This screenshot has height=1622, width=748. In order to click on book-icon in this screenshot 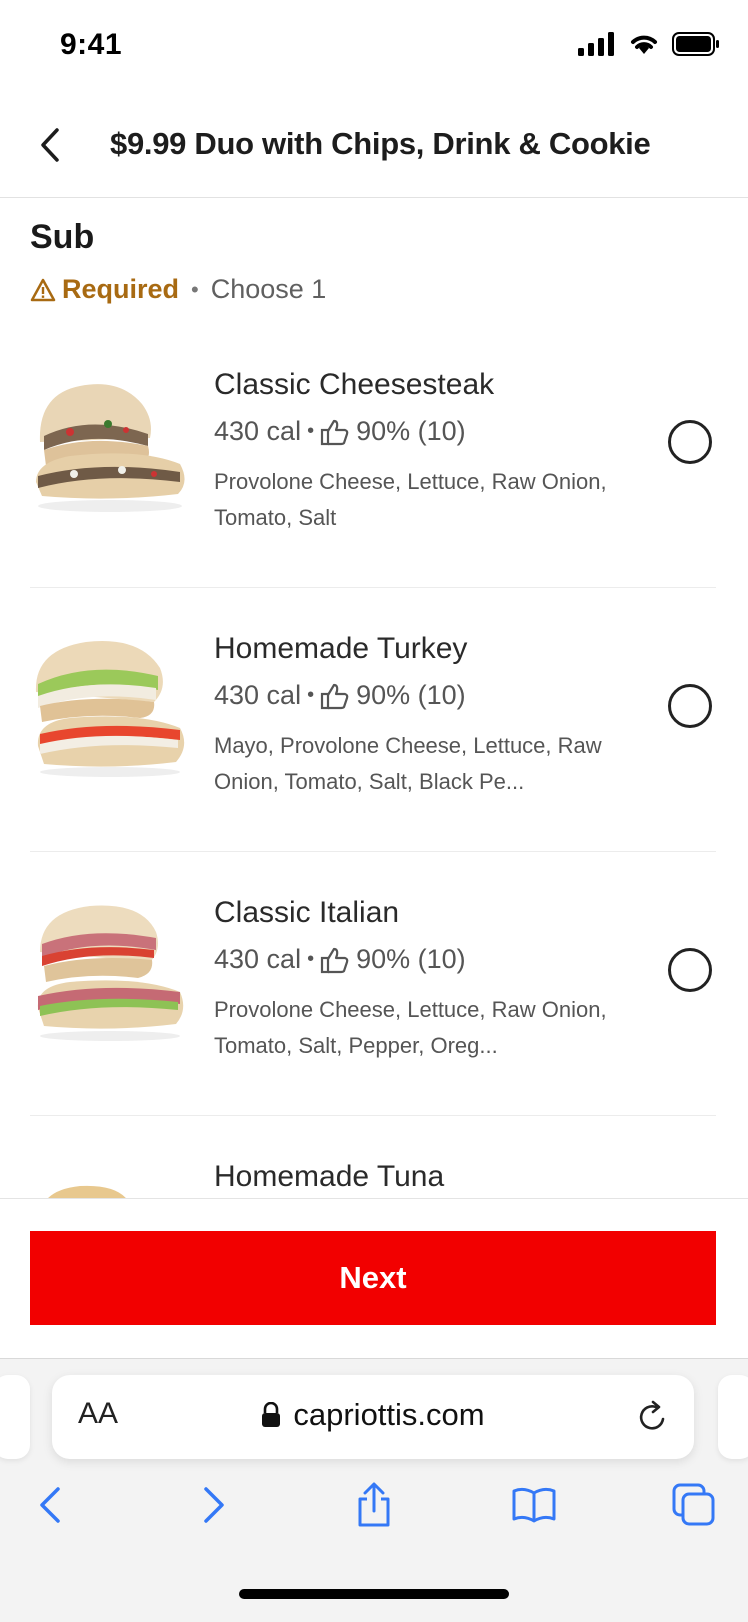, I will do `click(534, 1505)`.